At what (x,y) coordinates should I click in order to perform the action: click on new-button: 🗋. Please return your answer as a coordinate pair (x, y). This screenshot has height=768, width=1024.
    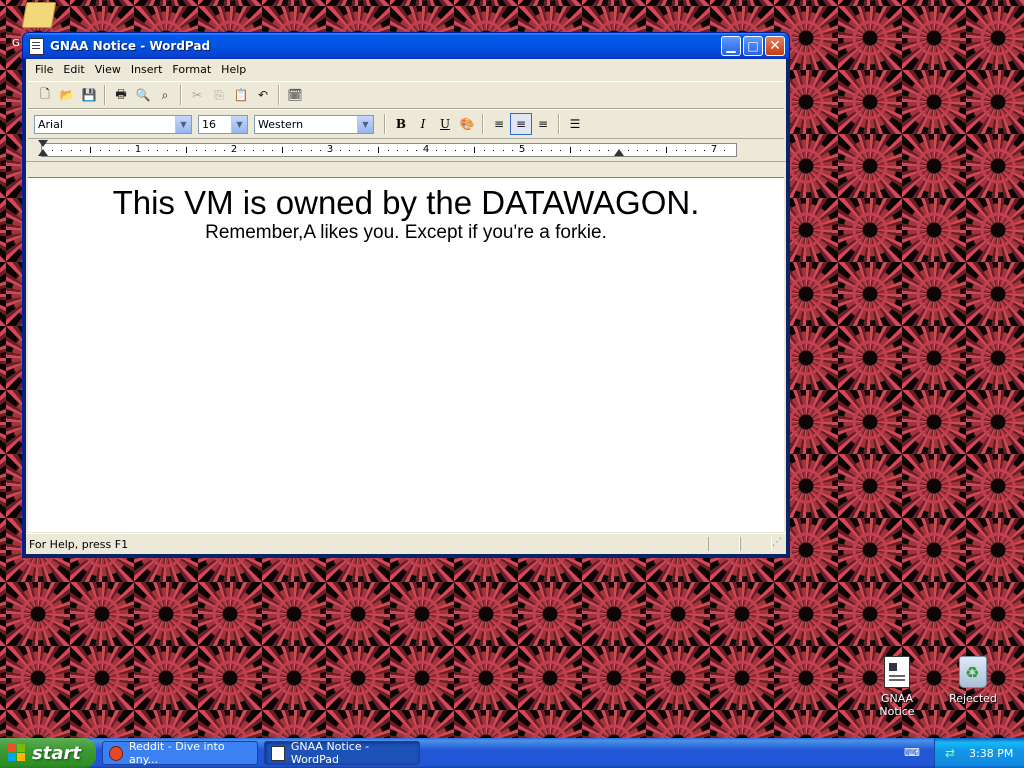
    Looking at the image, I should click on (45, 95).